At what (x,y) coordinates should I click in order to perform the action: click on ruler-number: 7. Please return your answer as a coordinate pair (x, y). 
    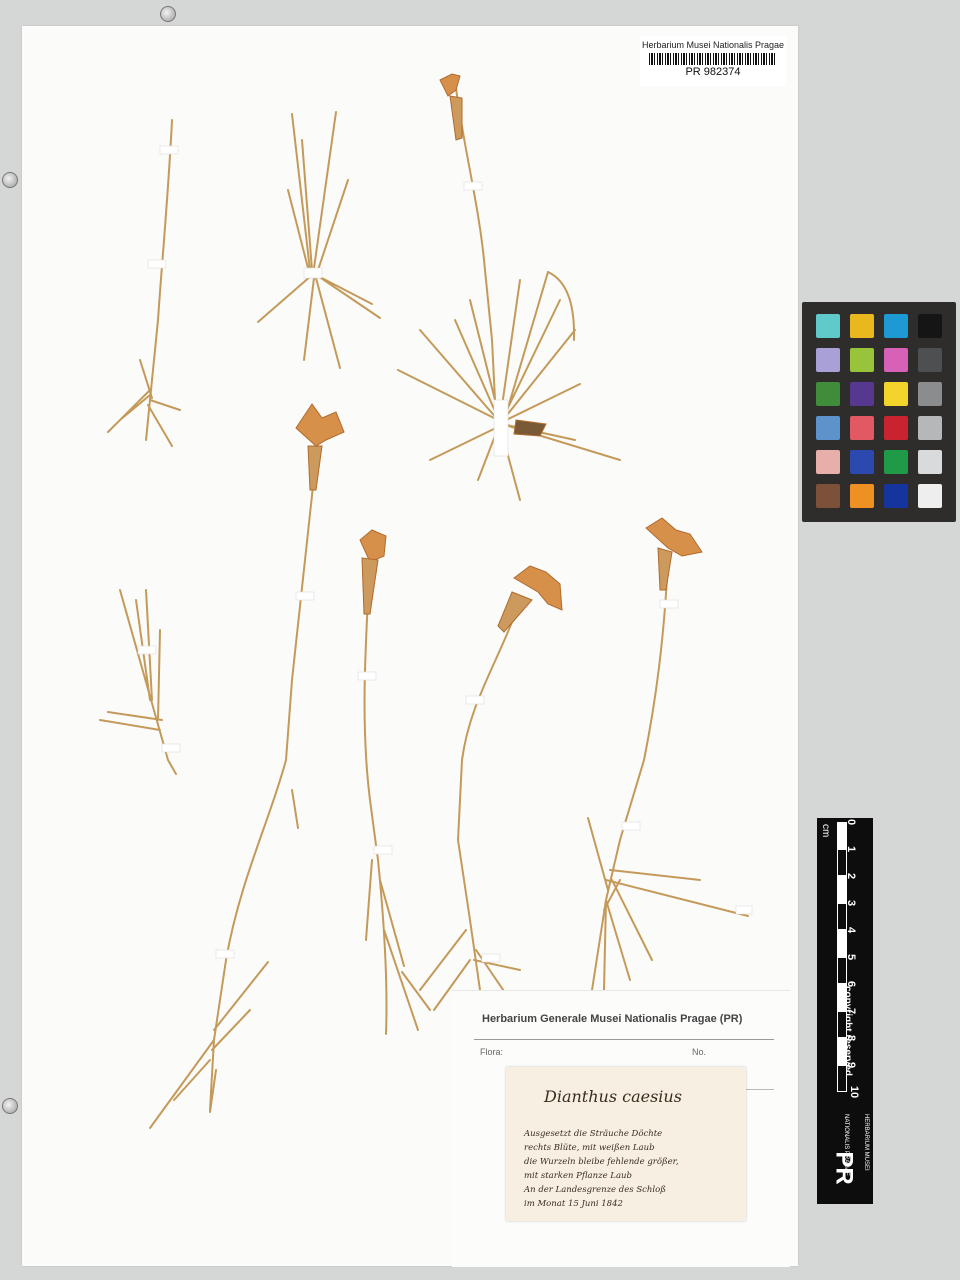
    Looking at the image, I should click on (851, 1011).